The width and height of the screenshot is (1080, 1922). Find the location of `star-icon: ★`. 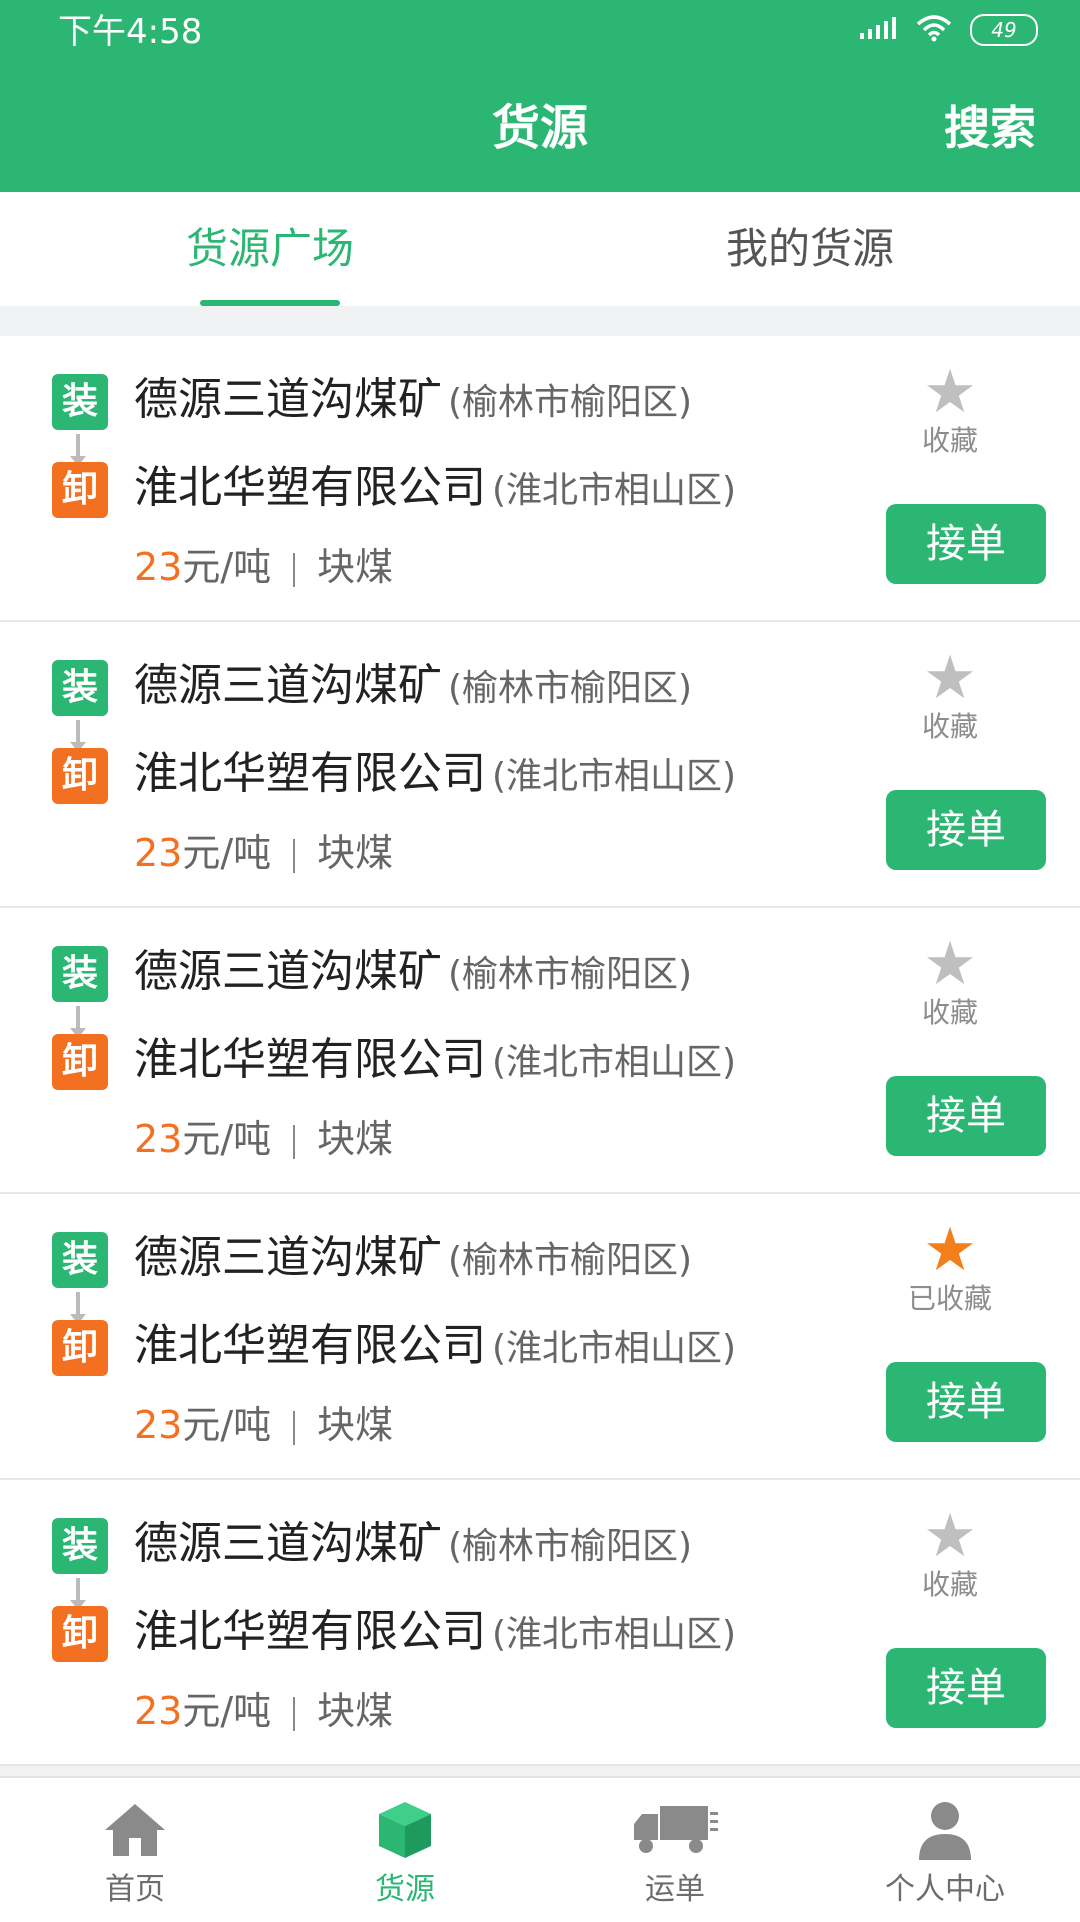

star-icon: ★ is located at coordinates (950, 678).